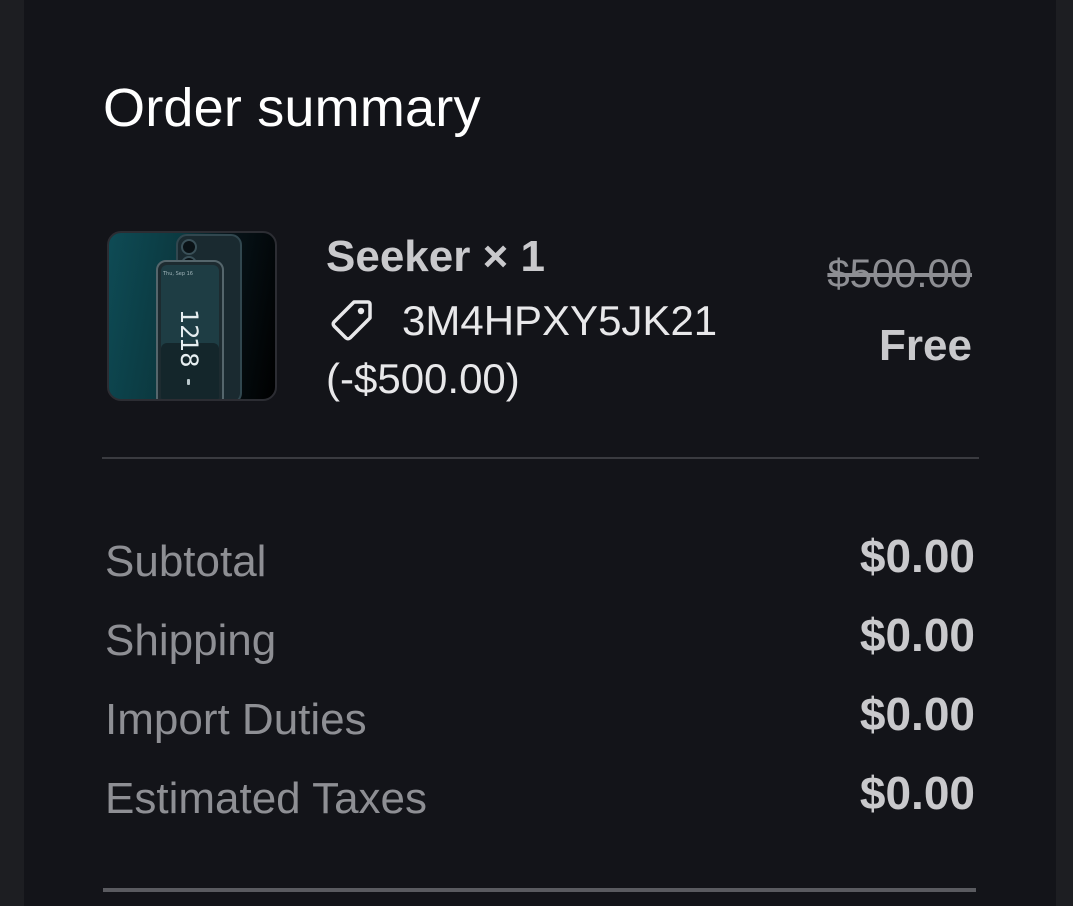 Image resolution: width=1073 pixels, height=906 pixels. I want to click on original-price: $500.00, so click(899, 274).